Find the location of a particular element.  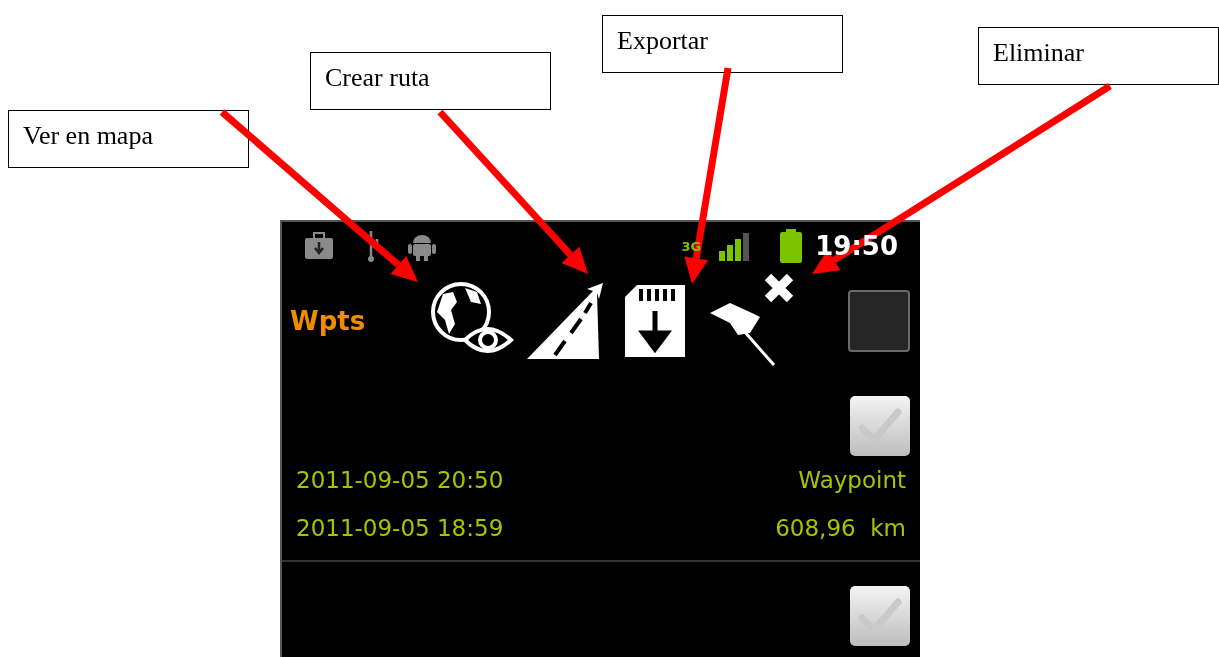

date-time: 2011-09-05 20:50 is located at coordinates (400, 480).